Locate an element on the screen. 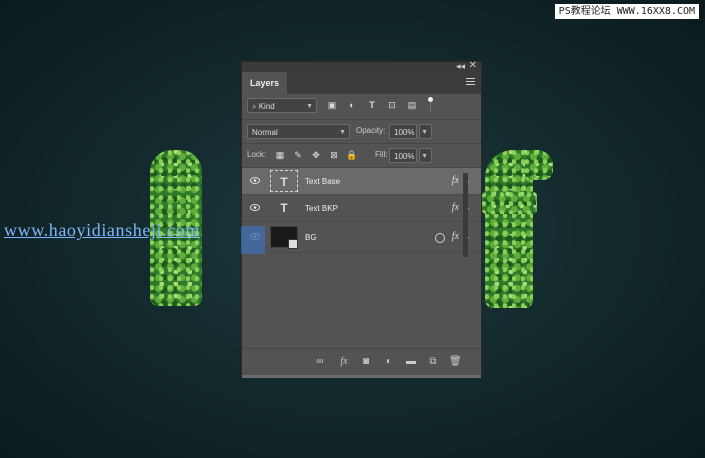 The height and width of the screenshot is (458, 705). new-layer-icon: ⧉ is located at coordinates (433, 362).